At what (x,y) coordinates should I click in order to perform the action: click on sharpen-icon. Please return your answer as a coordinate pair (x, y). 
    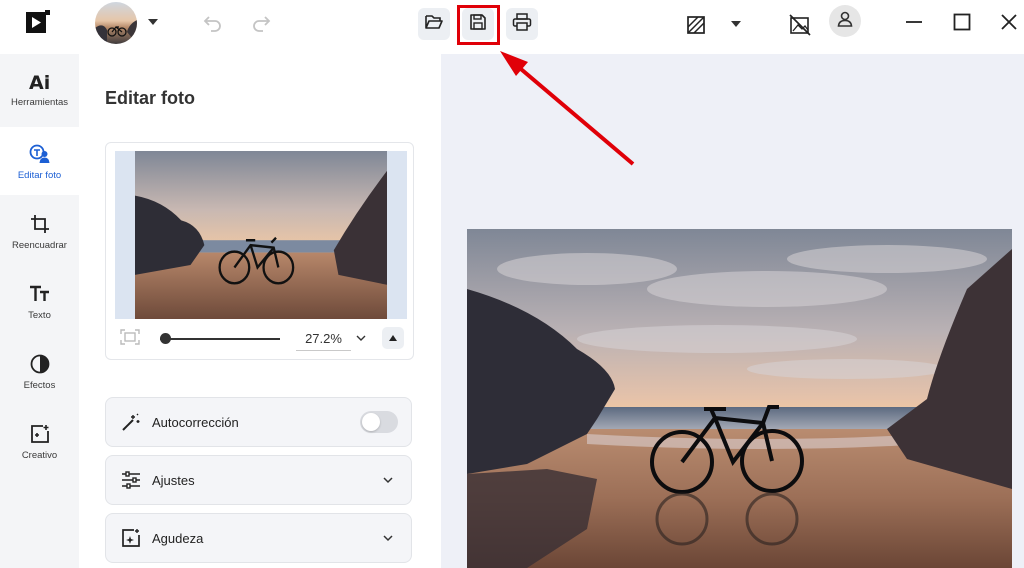
    Looking at the image, I should click on (131, 538).